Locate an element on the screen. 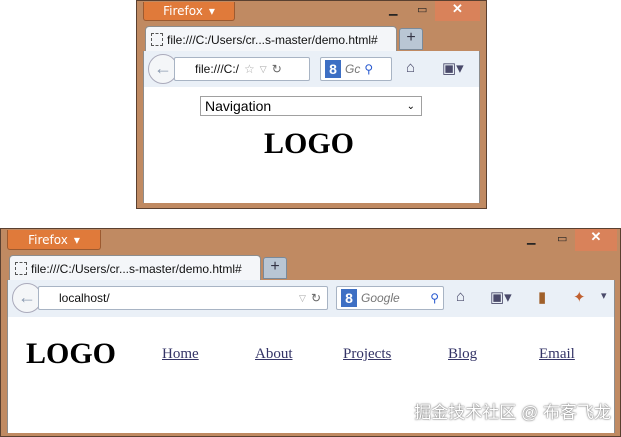  navigation-toolbar: ← file:///C:/ ☆ ▽ ↻ 8 Gc ⚲ ⌂ ▣▾ is located at coordinates (311, 69).